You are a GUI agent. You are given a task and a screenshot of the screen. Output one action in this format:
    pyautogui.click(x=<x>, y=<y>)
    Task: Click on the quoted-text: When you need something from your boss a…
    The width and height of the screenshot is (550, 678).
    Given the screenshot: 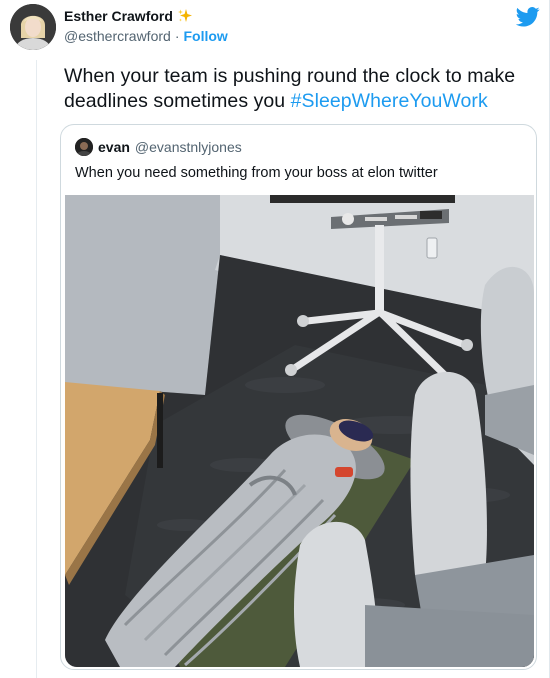 What is the action you would take?
    pyautogui.click(x=256, y=173)
    